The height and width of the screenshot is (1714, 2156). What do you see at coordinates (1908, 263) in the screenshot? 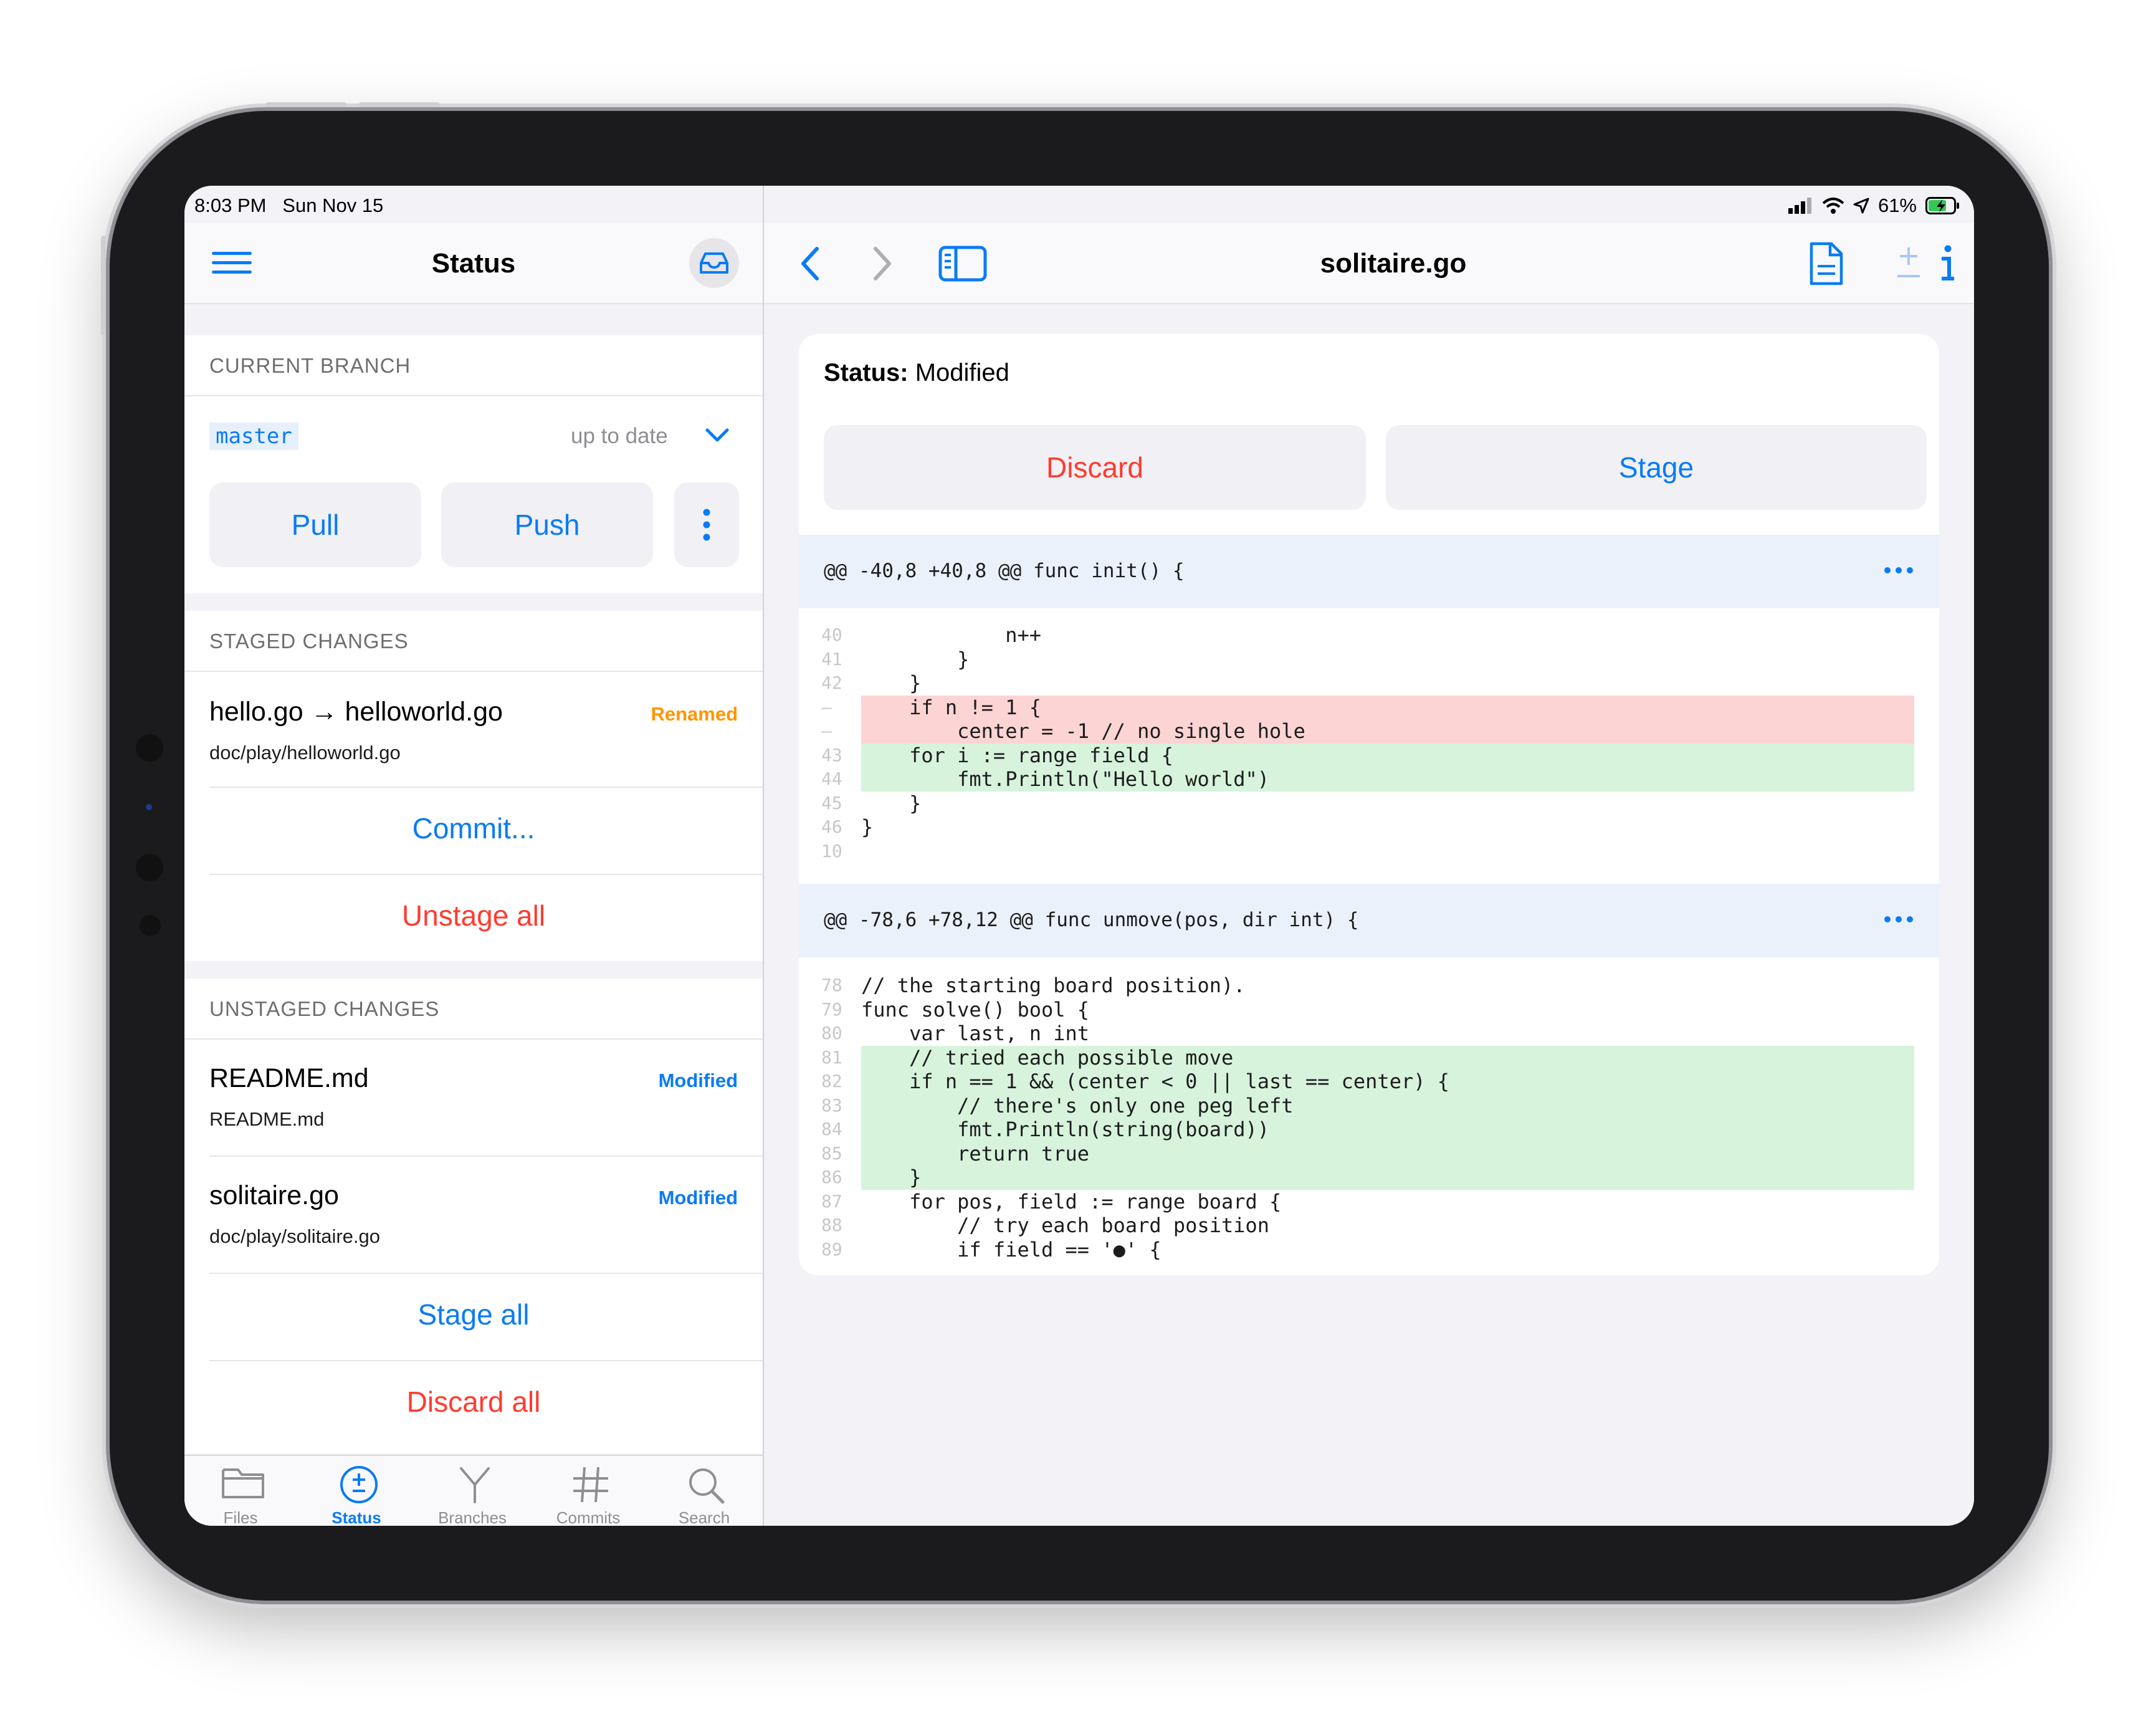
I see `stage-toggle-button` at bounding box center [1908, 263].